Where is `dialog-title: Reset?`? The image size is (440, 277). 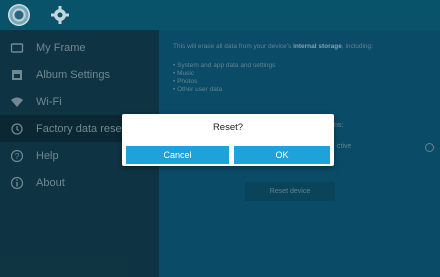
dialog-title: Reset? is located at coordinates (228, 127).